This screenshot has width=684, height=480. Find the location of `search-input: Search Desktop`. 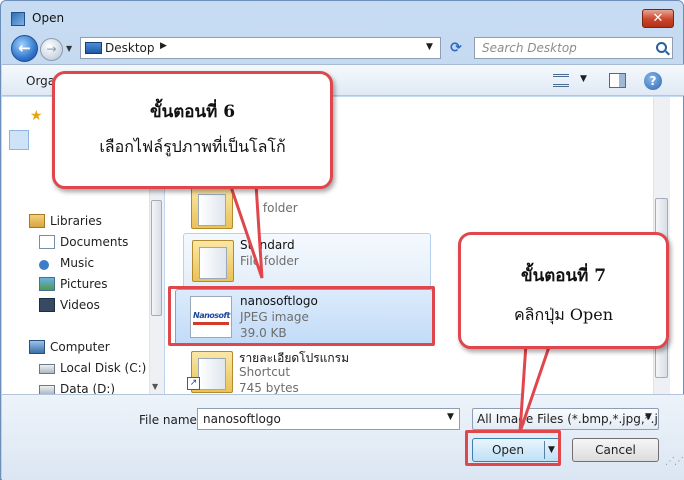

search-input: Search Desktop is located at coordinates (573, 48).